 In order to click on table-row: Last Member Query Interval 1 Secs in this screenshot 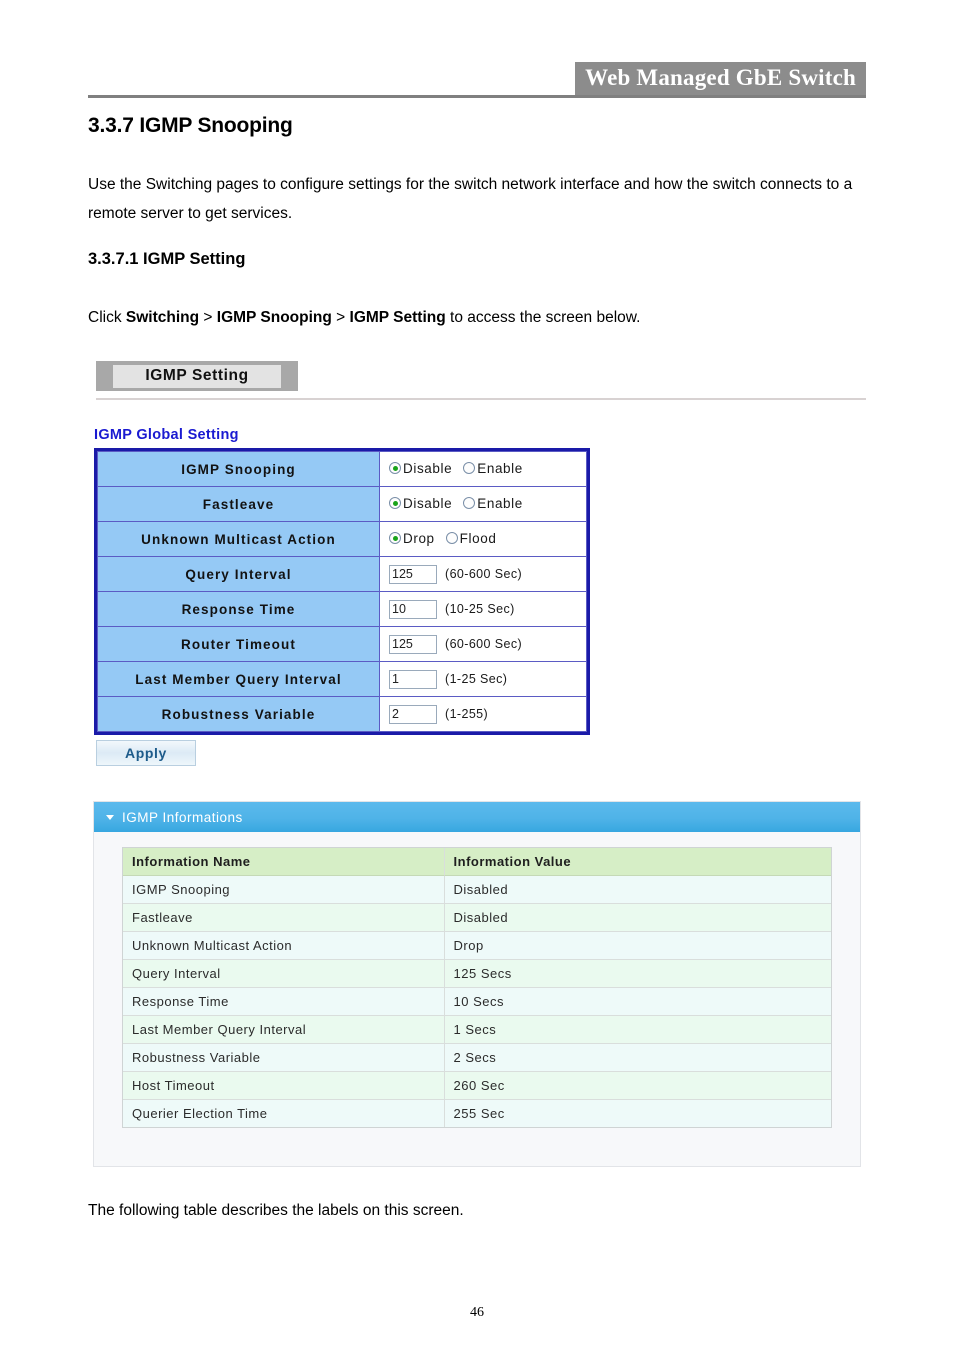, I will do `click(477, 1030)`.